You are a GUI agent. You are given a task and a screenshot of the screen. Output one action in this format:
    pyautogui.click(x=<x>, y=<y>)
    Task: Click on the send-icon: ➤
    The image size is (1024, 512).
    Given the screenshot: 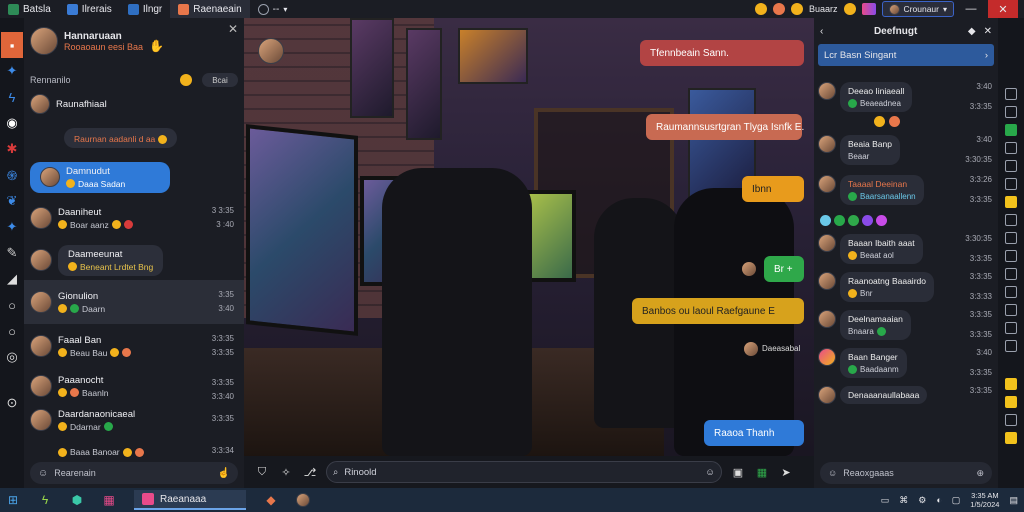 What is the action you would take?
    pyautogui.click(x=786, y=472)
    